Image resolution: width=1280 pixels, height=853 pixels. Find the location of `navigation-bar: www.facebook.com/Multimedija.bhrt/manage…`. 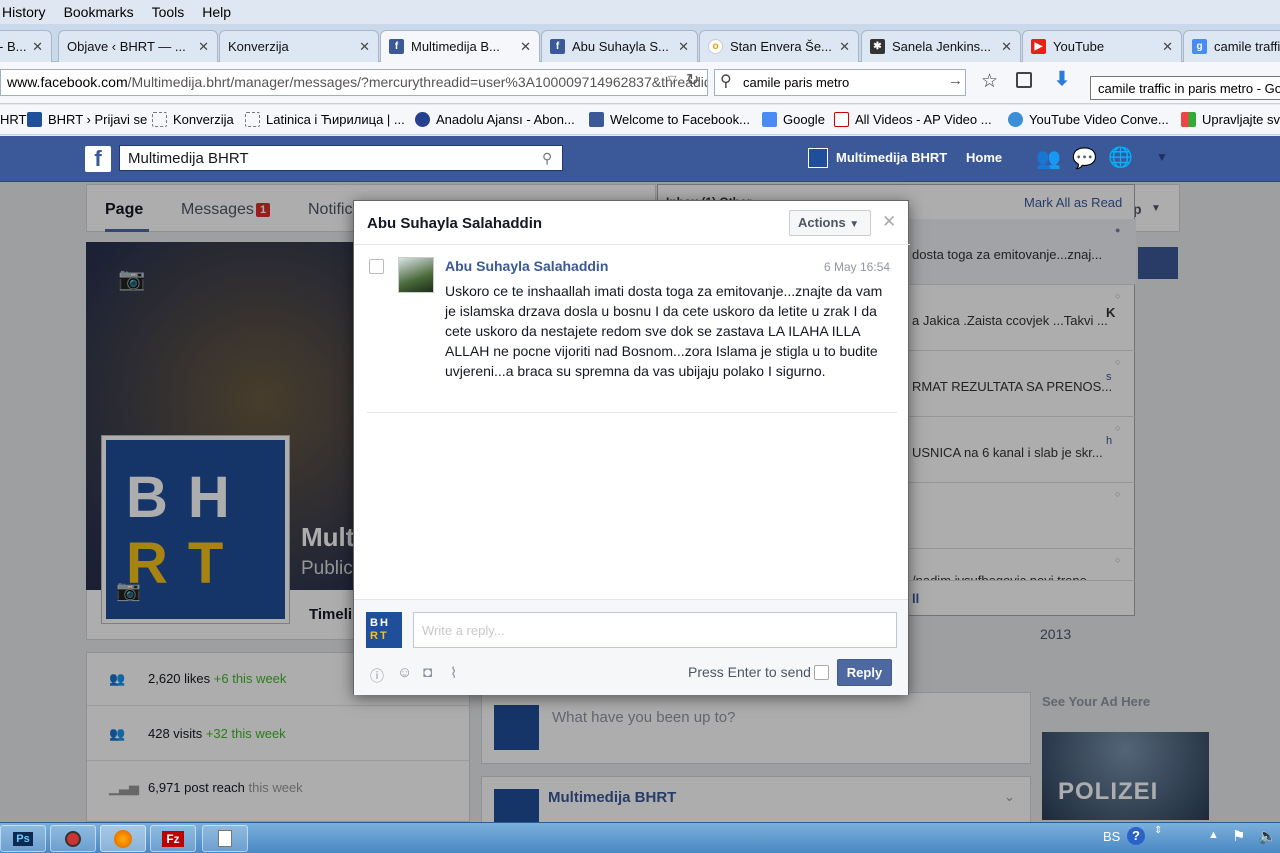

navigation-bar: www.facebook.com/Multimedija.bhrt/manage… is located at coordinates (640, 83).